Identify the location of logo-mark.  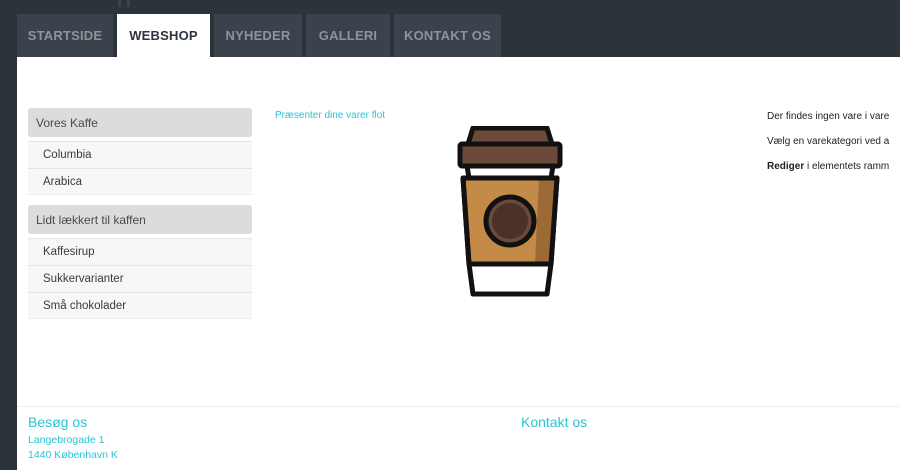
(124, 3).